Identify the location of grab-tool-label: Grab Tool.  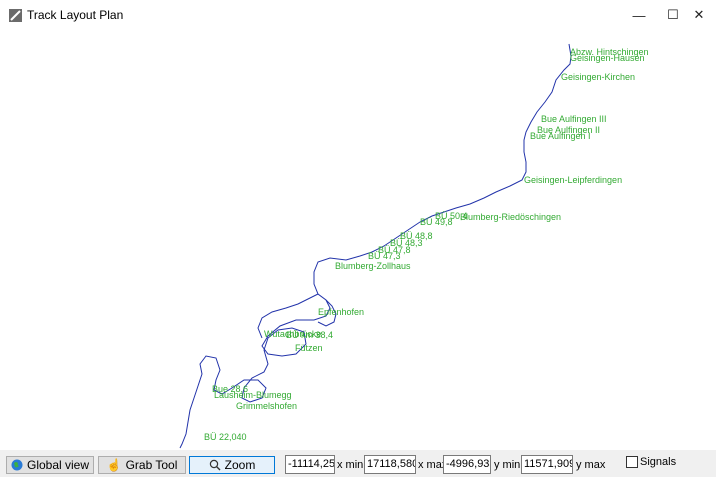
(151, 465).